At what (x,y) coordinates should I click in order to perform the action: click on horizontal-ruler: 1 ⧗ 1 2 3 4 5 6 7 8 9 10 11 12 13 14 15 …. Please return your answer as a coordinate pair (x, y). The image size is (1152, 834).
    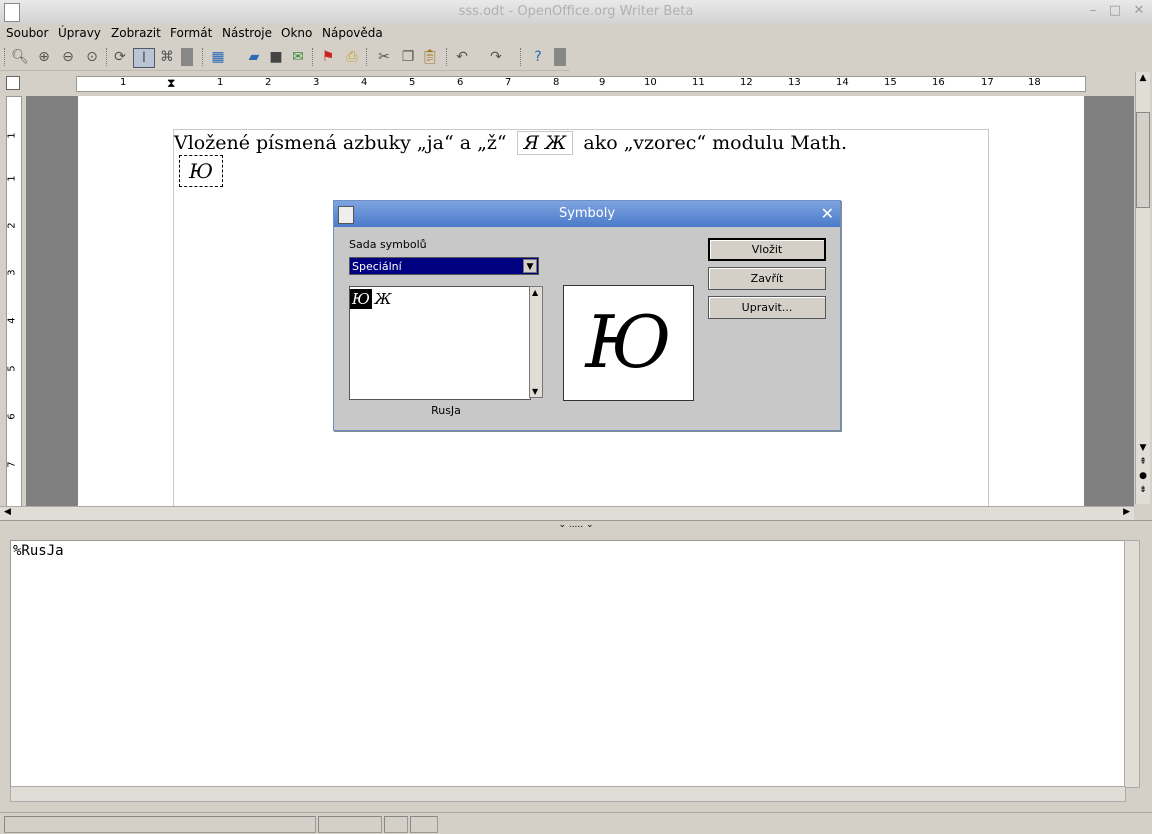
    Looking at the image, I should click on (581, 84).